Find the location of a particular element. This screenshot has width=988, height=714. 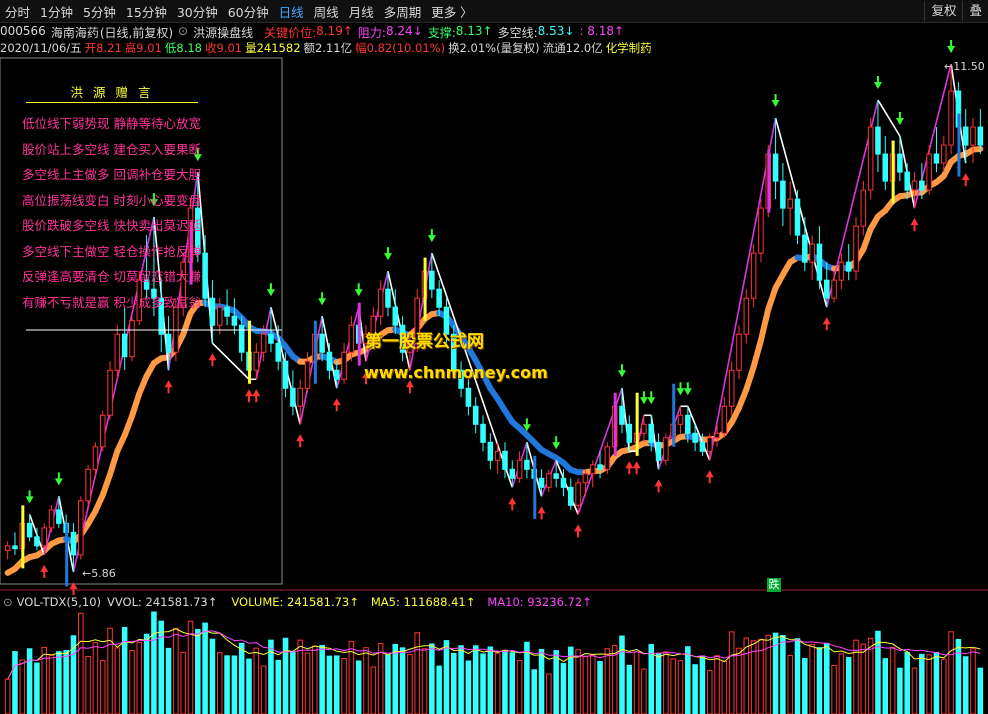

watermark-title: 第一股票公式网 is located at coordinates (424, 342).